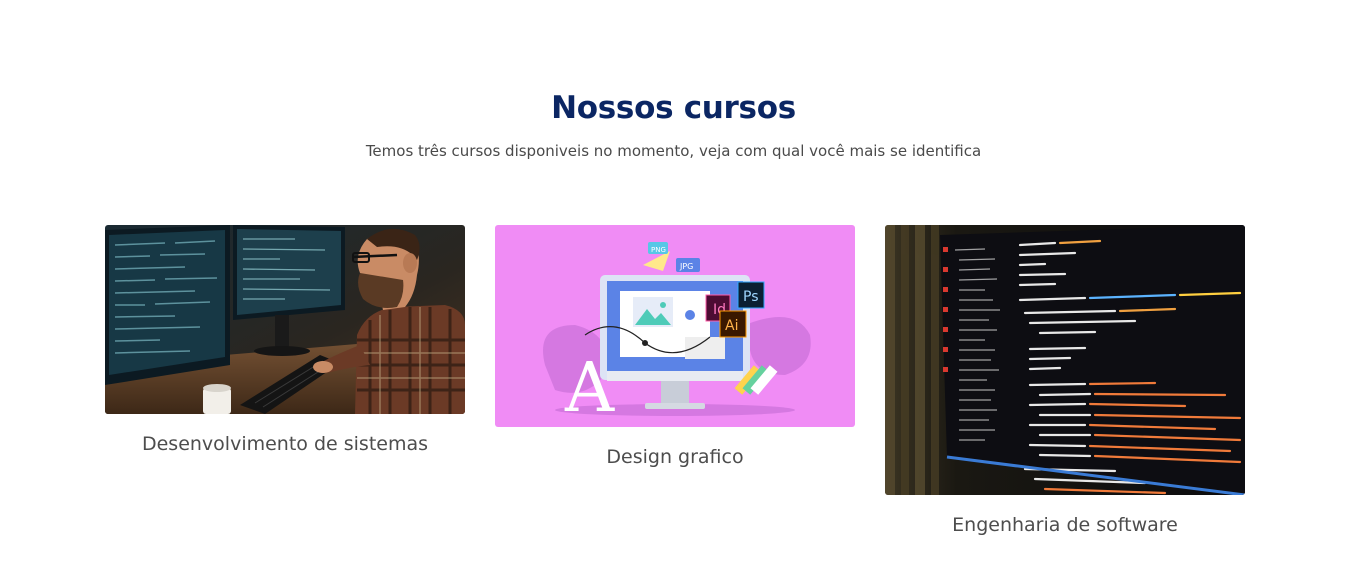 This screenshot has height=581, width=1347. What do you see at coordinates (731, 326) in the screenshot?
I see `illustrator-badge: Ai` at bounding box center [731, 326].